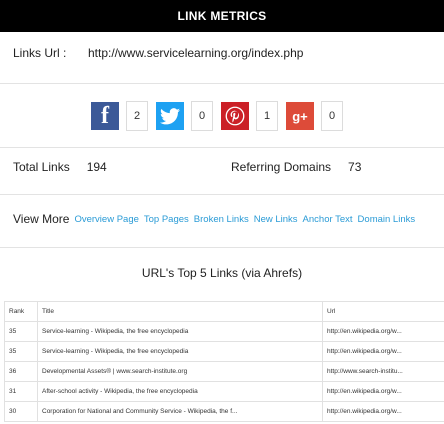  I want to click on twitter-count: 0, so click(202, 116).